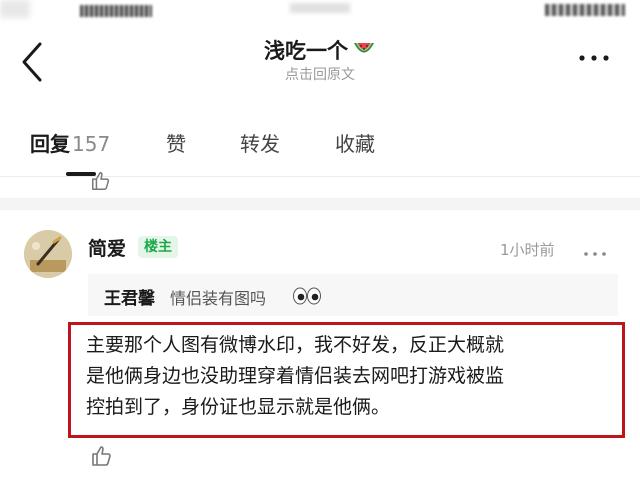 This screenshot has width=640, height=483. I want to click on comment-separator, so click(320, 204).